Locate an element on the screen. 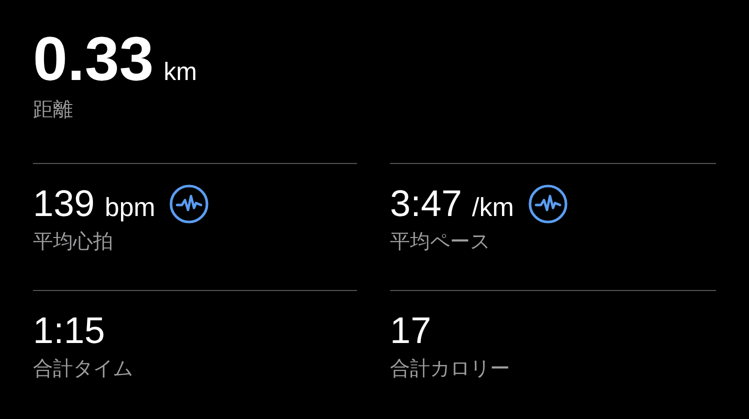 The image size is (749, 419). distance-label: 距離 is located at coordinates (53, 109).